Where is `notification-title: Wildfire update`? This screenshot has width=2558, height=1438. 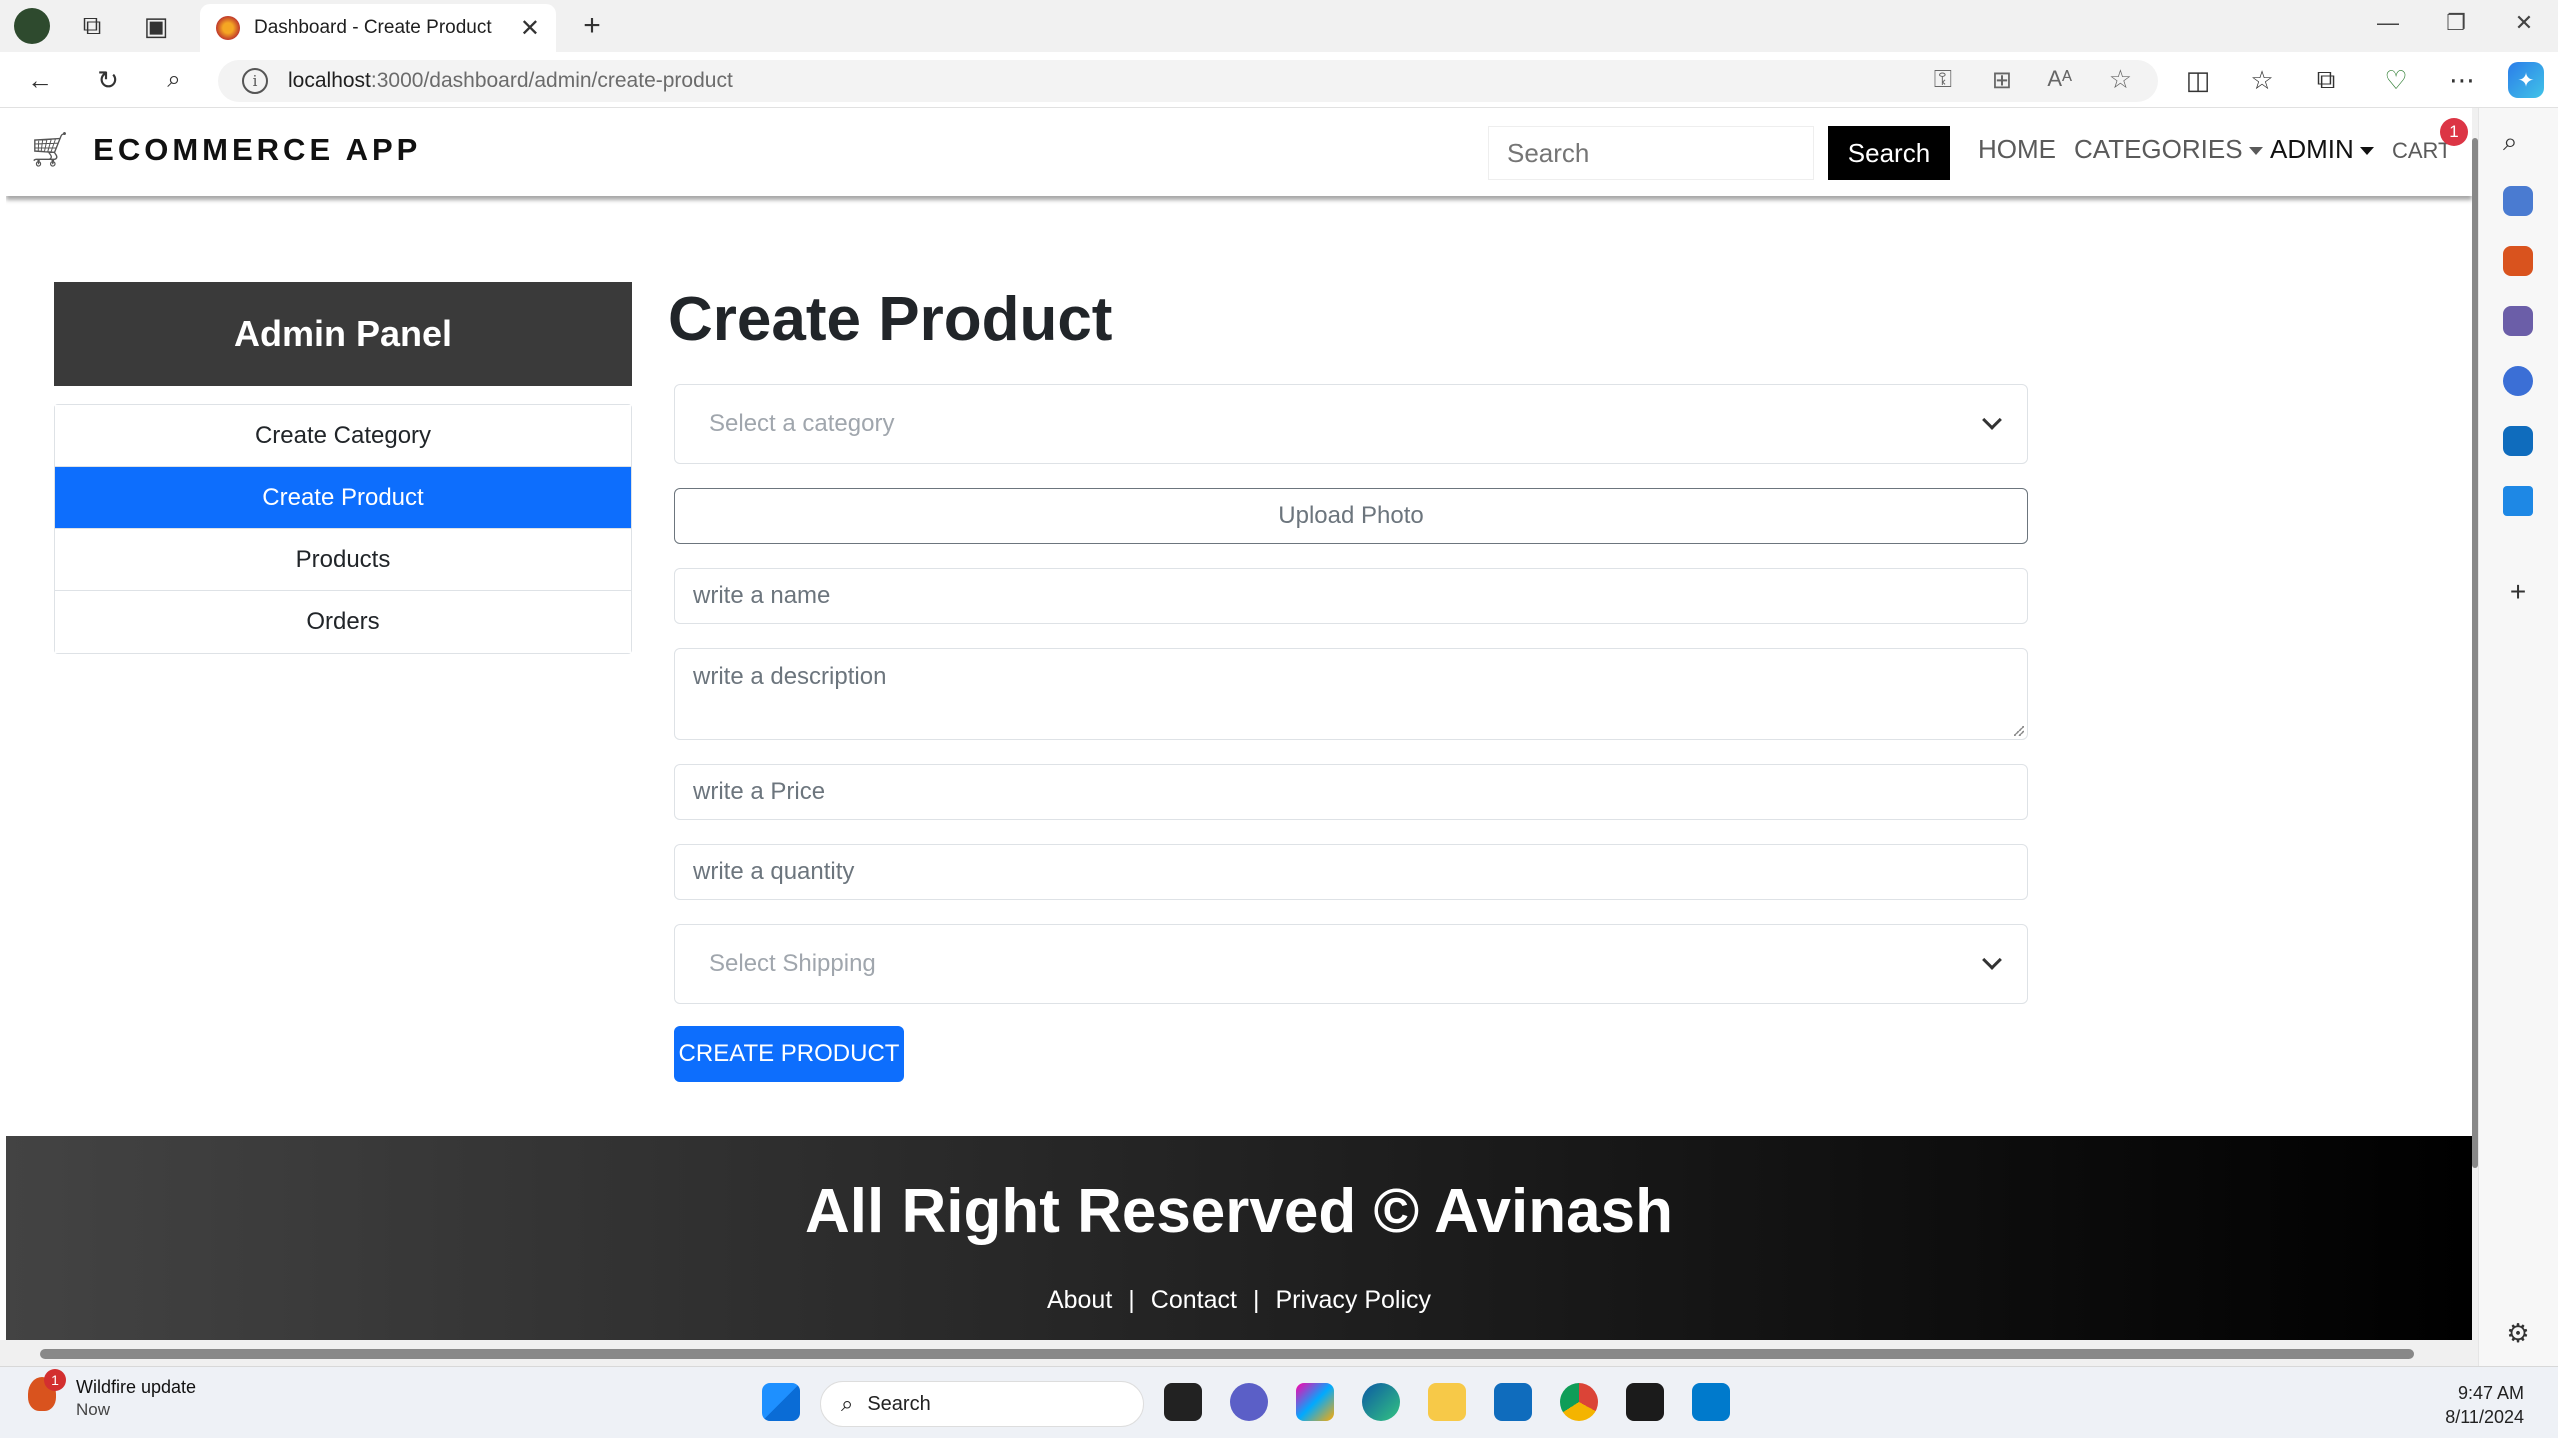
notification-title: Wildfire update is located at coordinates (136, 1387).